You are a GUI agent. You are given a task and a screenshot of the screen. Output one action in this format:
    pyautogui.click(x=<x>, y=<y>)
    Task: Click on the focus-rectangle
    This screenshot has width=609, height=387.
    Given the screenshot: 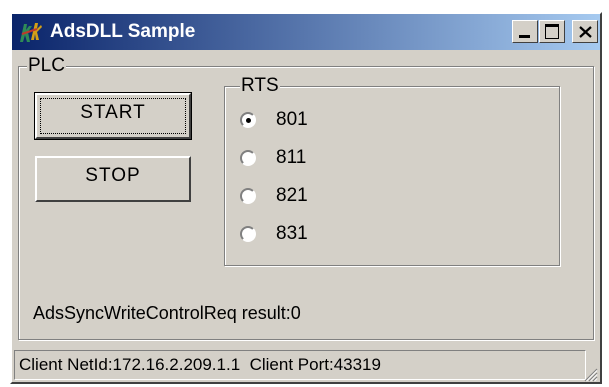 What is the action you would take?
    pyautogui.click(x=113, y=116)
    